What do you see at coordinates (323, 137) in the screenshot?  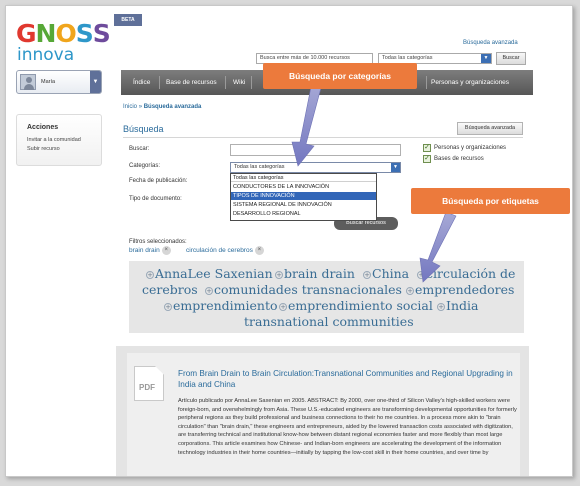 I see `title-divider` at bounding box center [323, 137].